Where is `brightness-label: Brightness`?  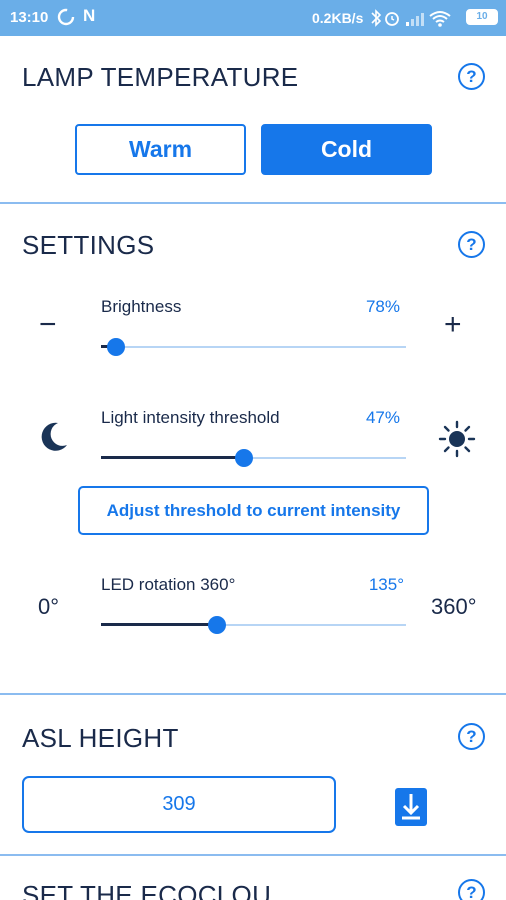 brightness-label: Brightness is located at coordinates (141, 306).